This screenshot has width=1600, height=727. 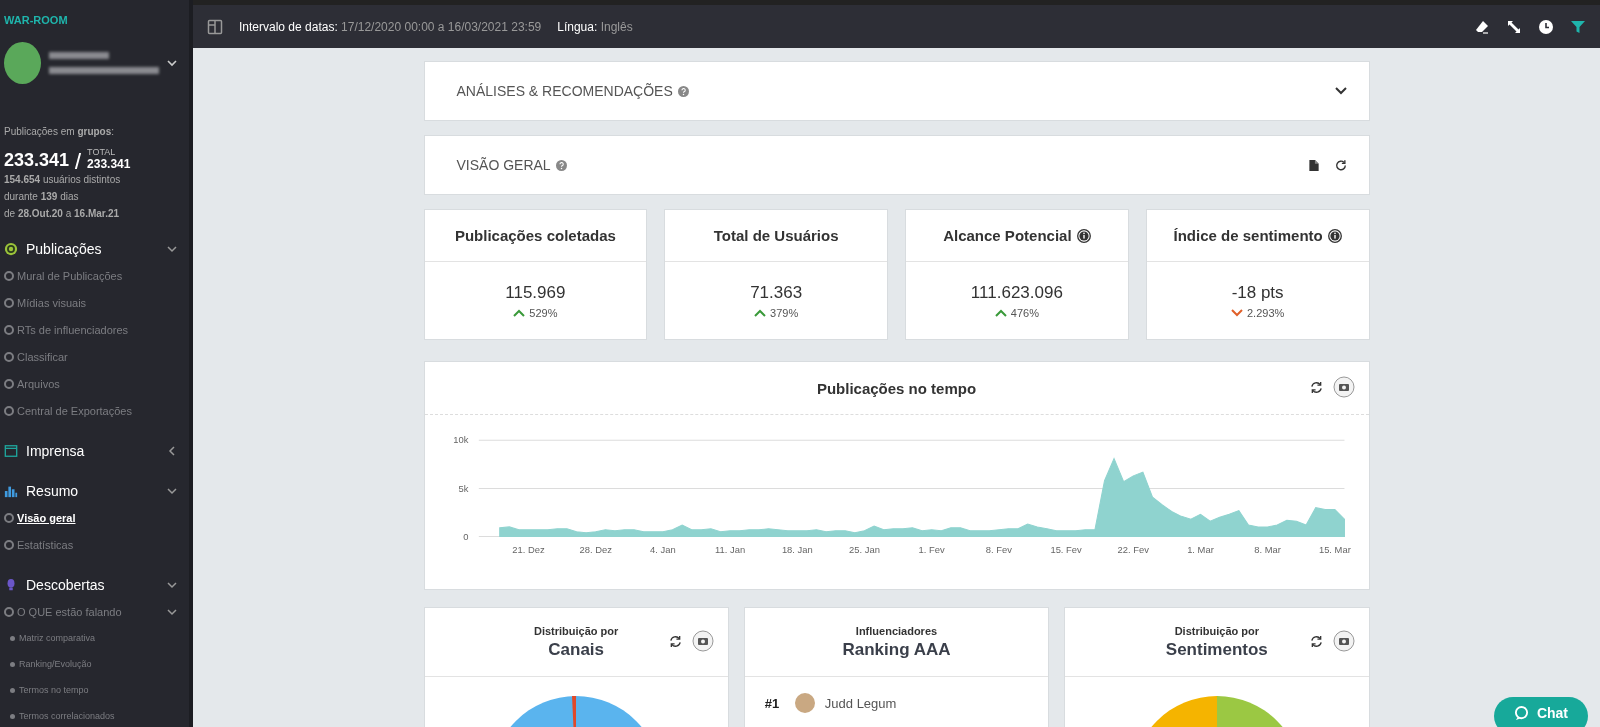 What do you see at coordinates (1334, 550) in the screenshot?
I see `axis-tick-label: 15. Mar` at bounding box center [1334, 550].